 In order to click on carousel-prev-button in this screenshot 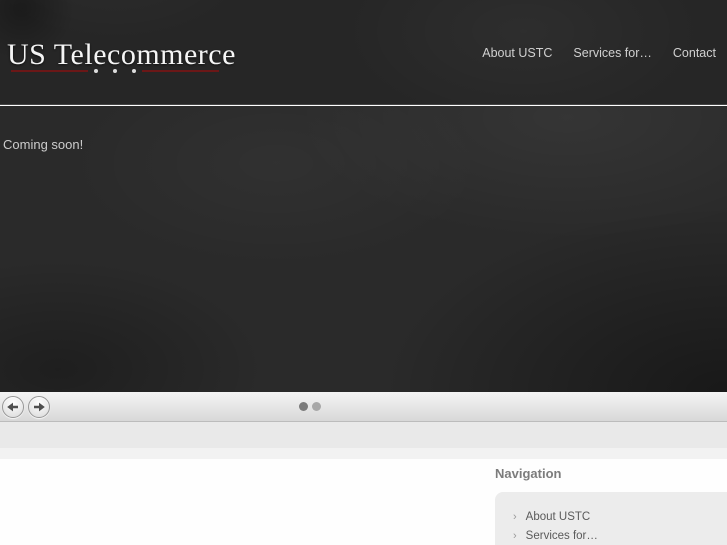, I will do `click(13, 407)`.